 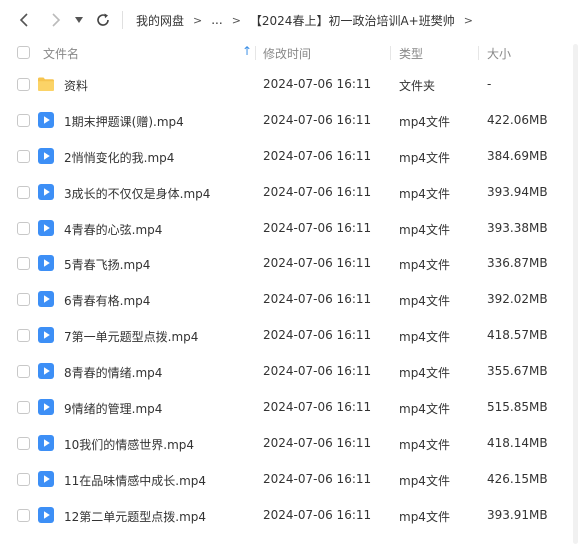 I want to click on file-size: 418.14MB, so click(x=517, y=442).